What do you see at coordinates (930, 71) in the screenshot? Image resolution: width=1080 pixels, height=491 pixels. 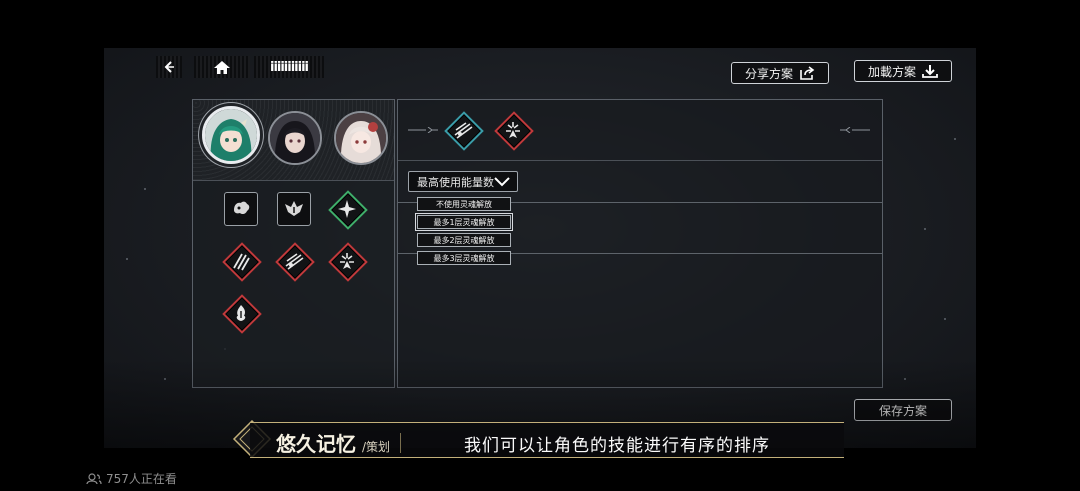 I see `download-icon` at bounding box center [930, 71].